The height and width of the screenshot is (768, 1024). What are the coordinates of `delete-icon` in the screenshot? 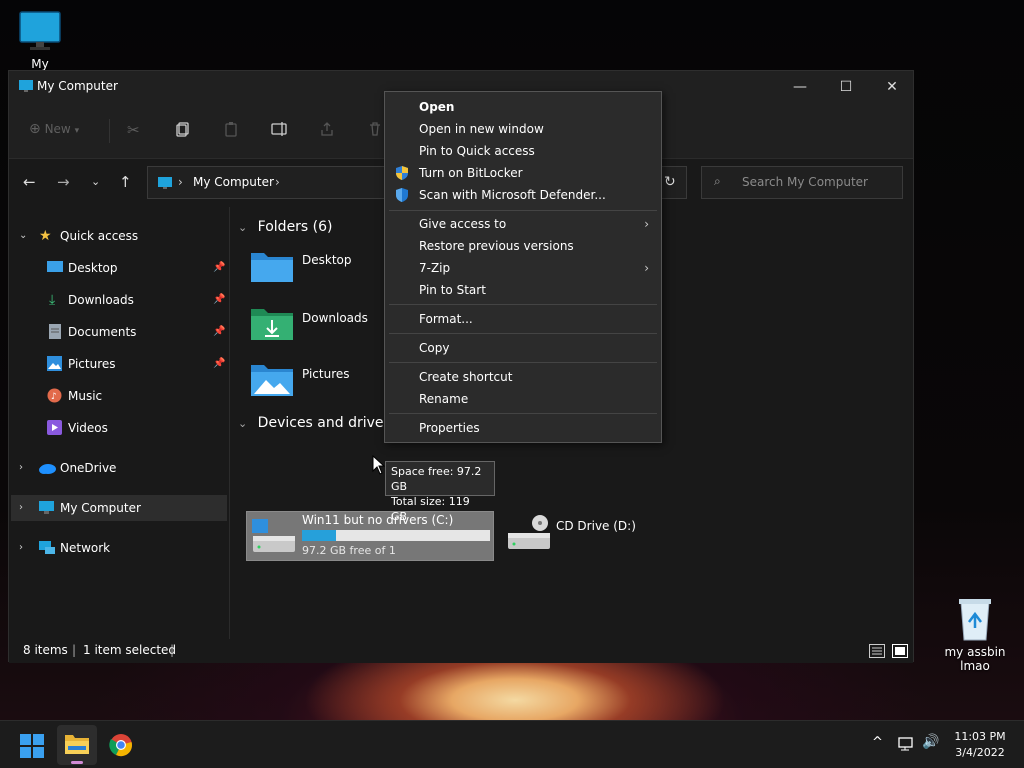 It's located at (375, 130).